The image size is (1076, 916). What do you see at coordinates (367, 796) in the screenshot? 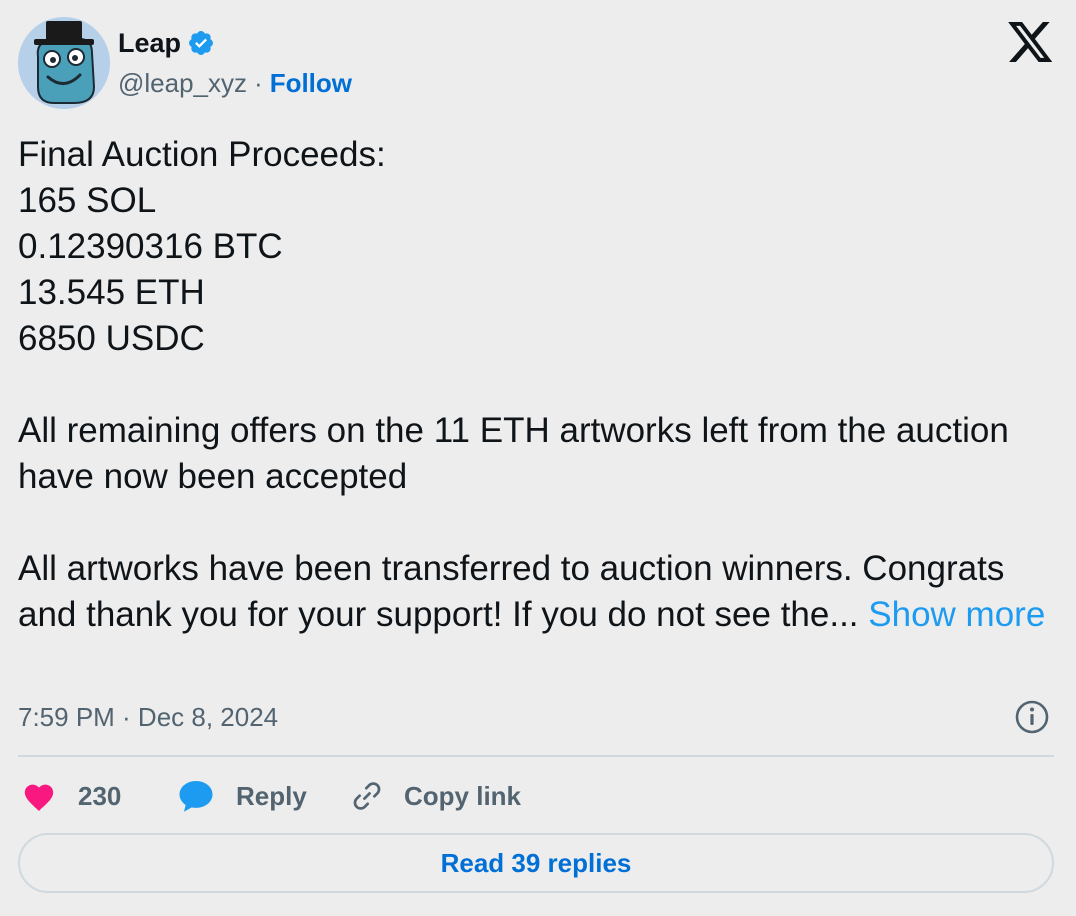
I see `link-icon` at bounding box center [367, 796].